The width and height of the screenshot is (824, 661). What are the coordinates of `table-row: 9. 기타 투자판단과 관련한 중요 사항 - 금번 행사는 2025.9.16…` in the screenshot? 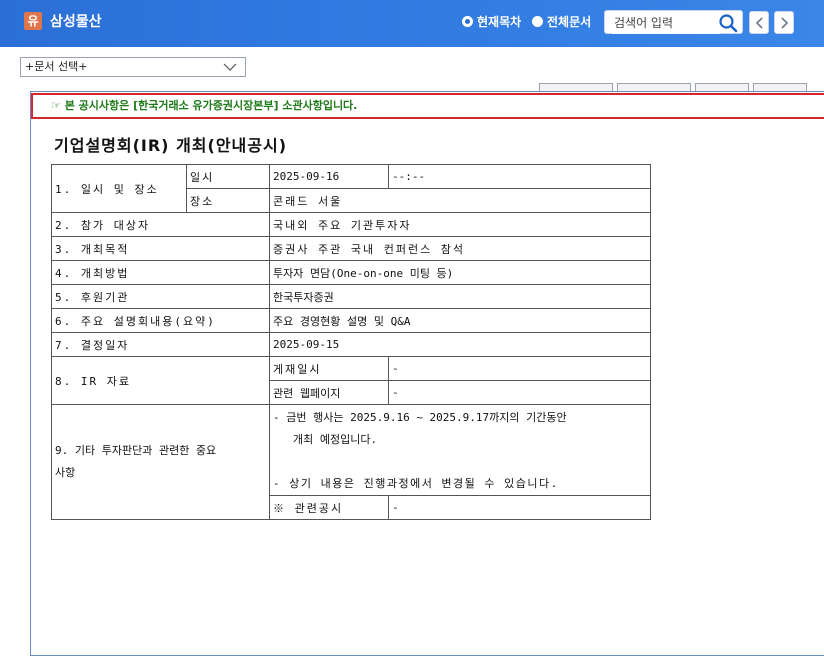 It's located at (351, 462).